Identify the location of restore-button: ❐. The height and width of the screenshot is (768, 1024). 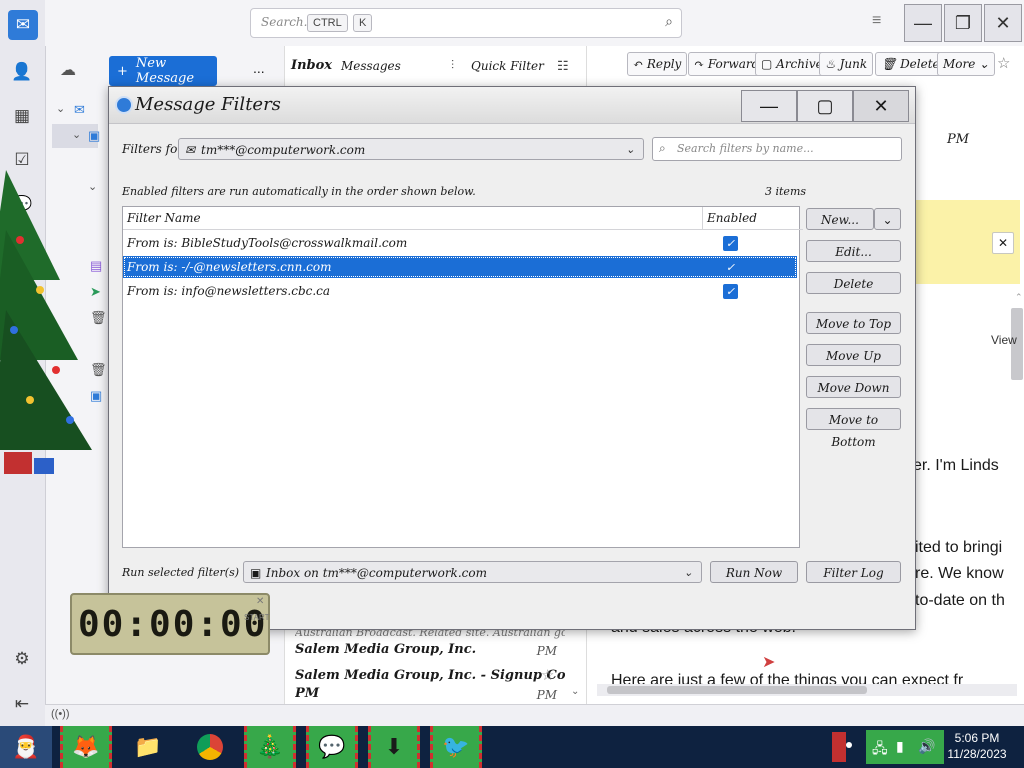
(963, 23).